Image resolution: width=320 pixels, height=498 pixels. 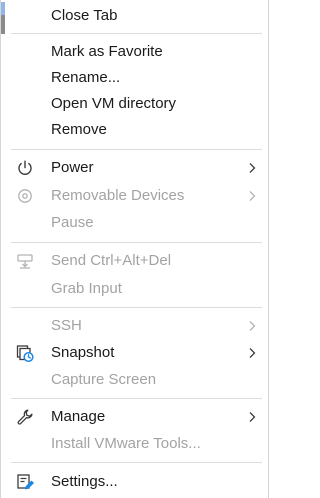 What do you see at coordinates (111, 260) in the screenshot?
I see `menu-item-label: Send Ctrl+Alt+Del` at bounding box center [111, 260].